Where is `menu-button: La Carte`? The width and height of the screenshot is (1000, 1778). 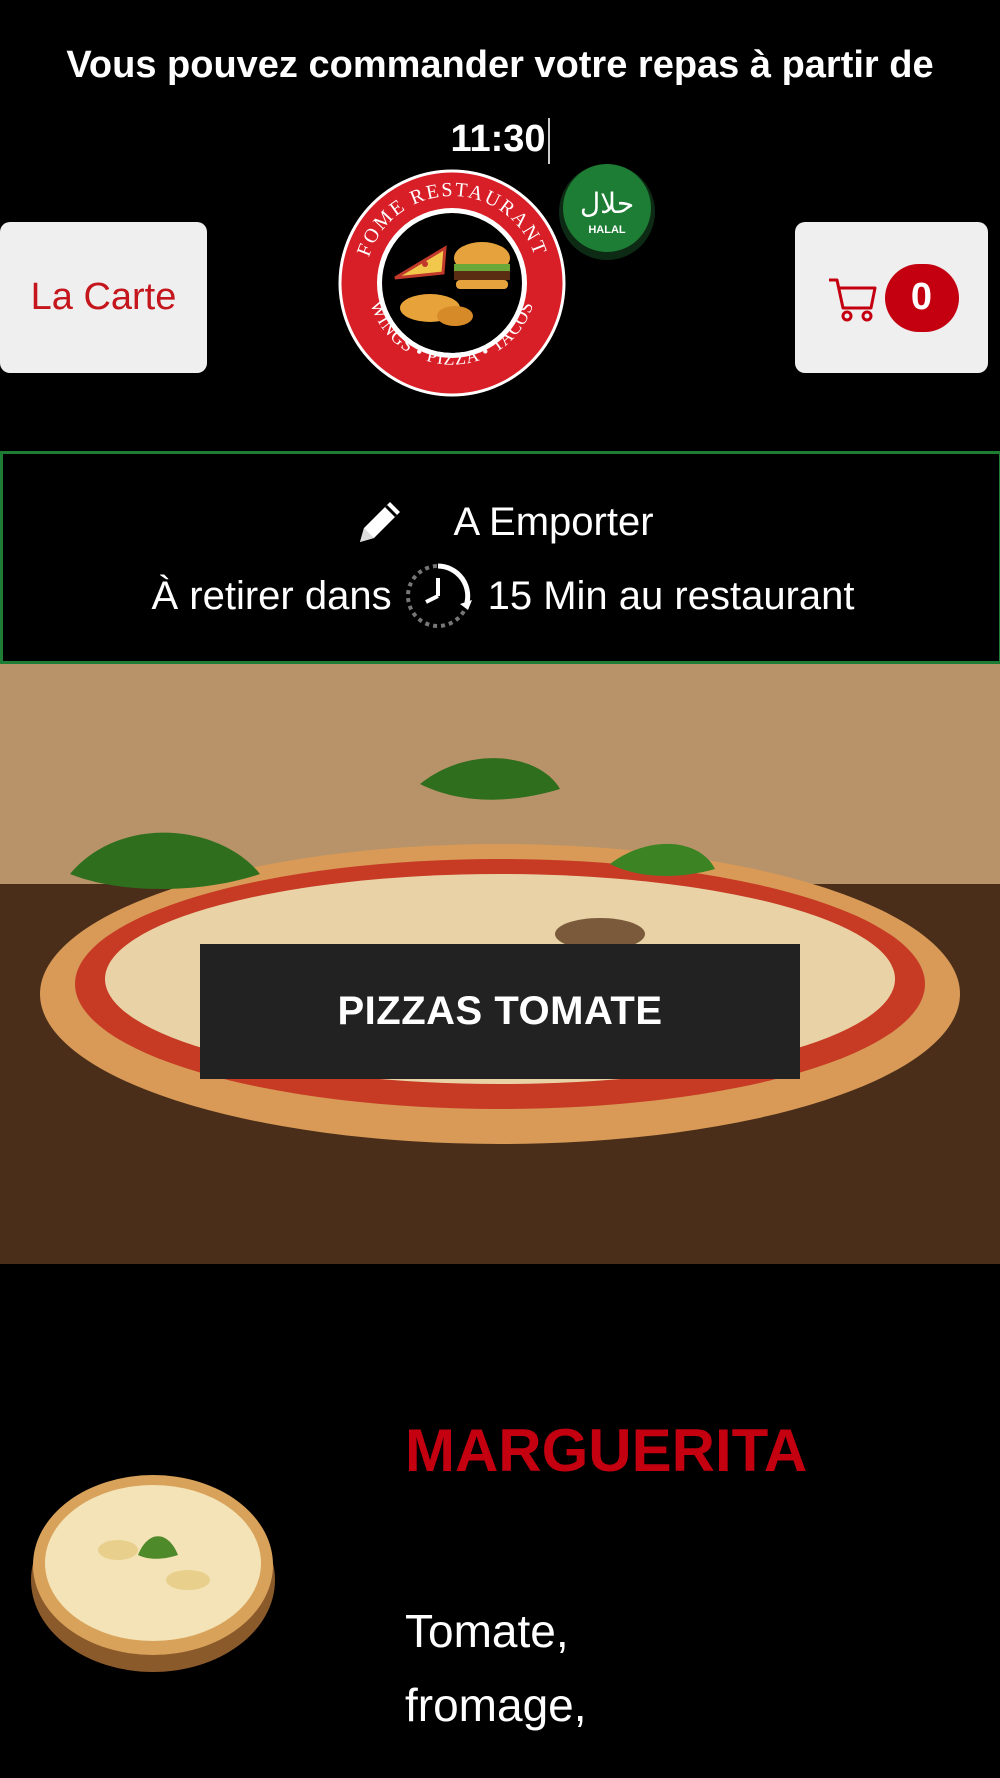 menu-button: La Carte is located at coordinates (103, 297).